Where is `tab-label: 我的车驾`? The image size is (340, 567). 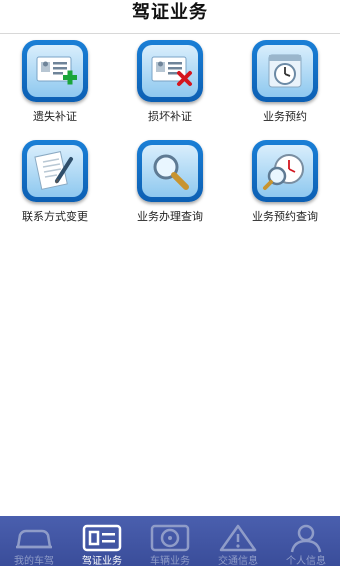
tab-label: 我的车驾 is located at coordinates (34, 561).